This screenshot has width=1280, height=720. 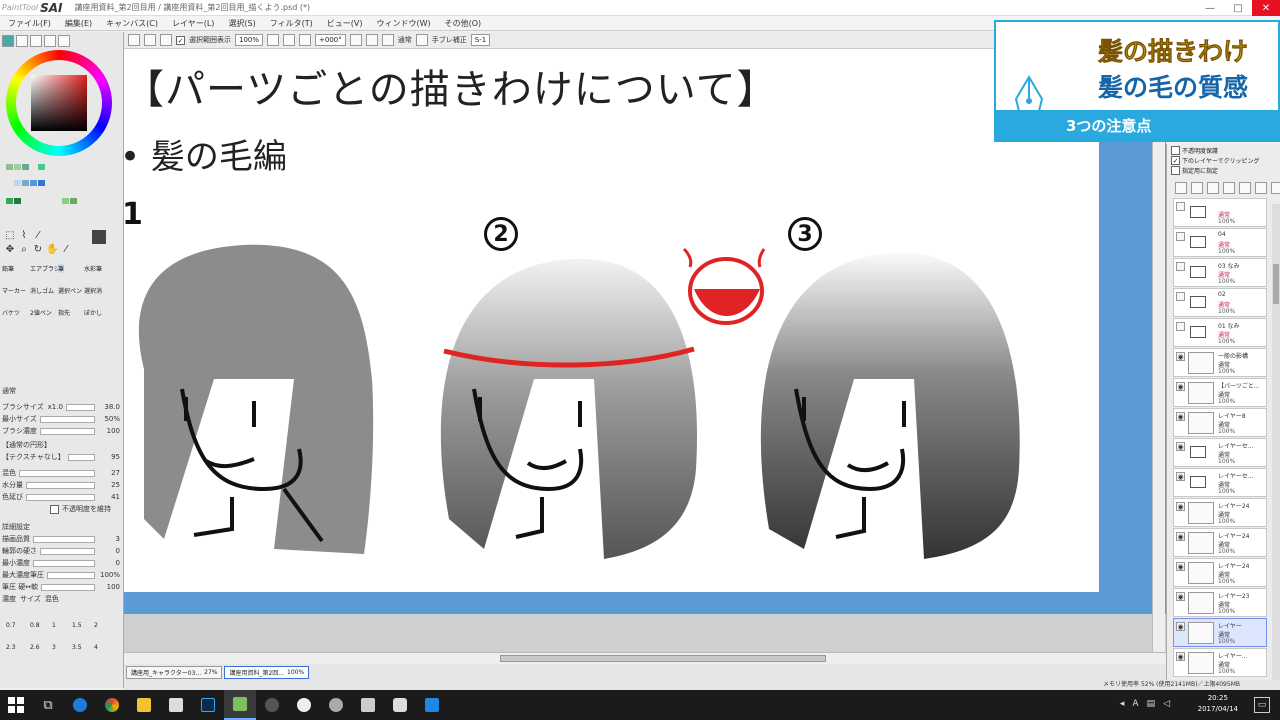 I want to click on tool-brush: 筆, so click(x=61, y=268).